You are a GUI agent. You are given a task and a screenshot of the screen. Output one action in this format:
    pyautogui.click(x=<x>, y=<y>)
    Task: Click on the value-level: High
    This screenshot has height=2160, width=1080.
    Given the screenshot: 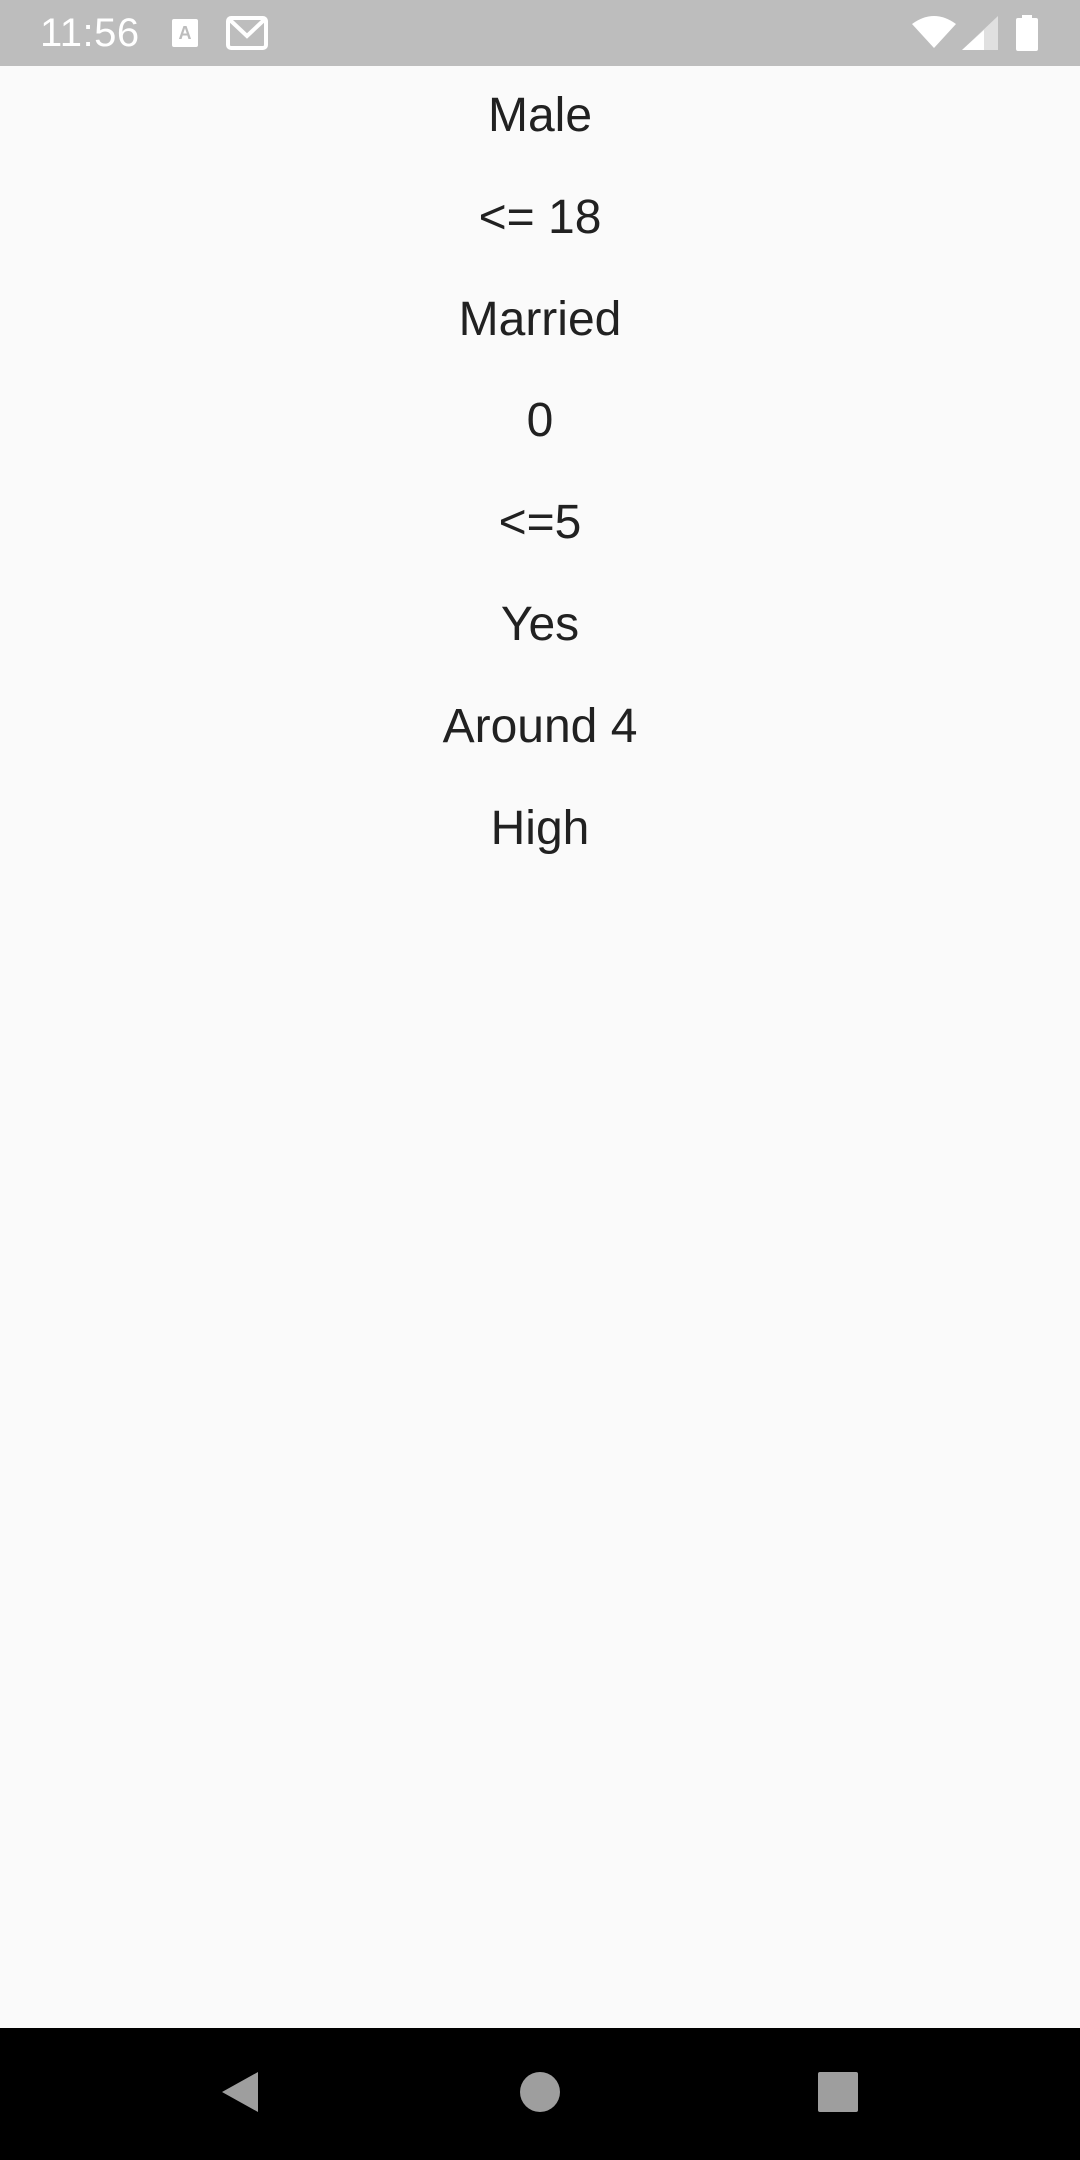 What is the action you would take?
    pyautogui.click(x=540, y=828)
    